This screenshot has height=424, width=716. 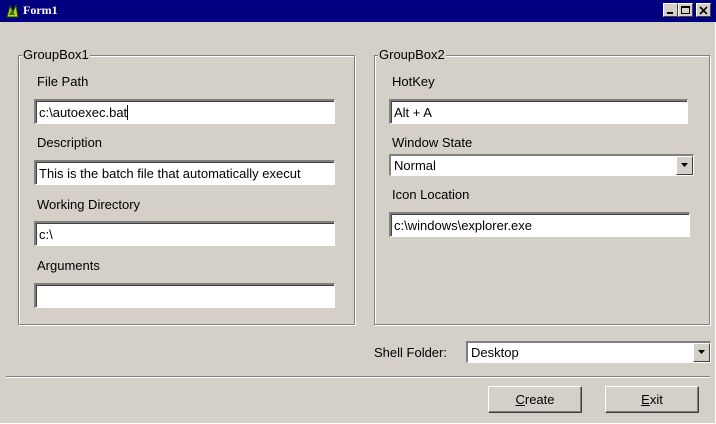 What do you see at coordinates (656, 399) in the screenshot?
I see `exit-label: xit` at bounding box center [656, 399].